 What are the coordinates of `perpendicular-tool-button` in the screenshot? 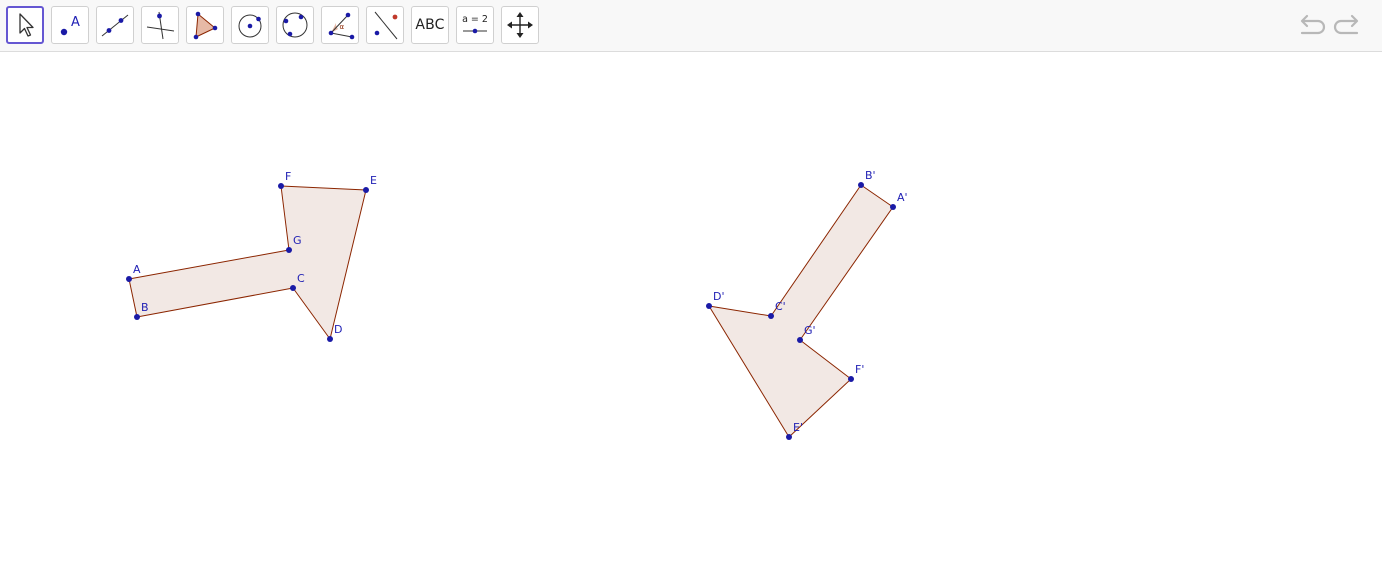 It's located at (160, 25).